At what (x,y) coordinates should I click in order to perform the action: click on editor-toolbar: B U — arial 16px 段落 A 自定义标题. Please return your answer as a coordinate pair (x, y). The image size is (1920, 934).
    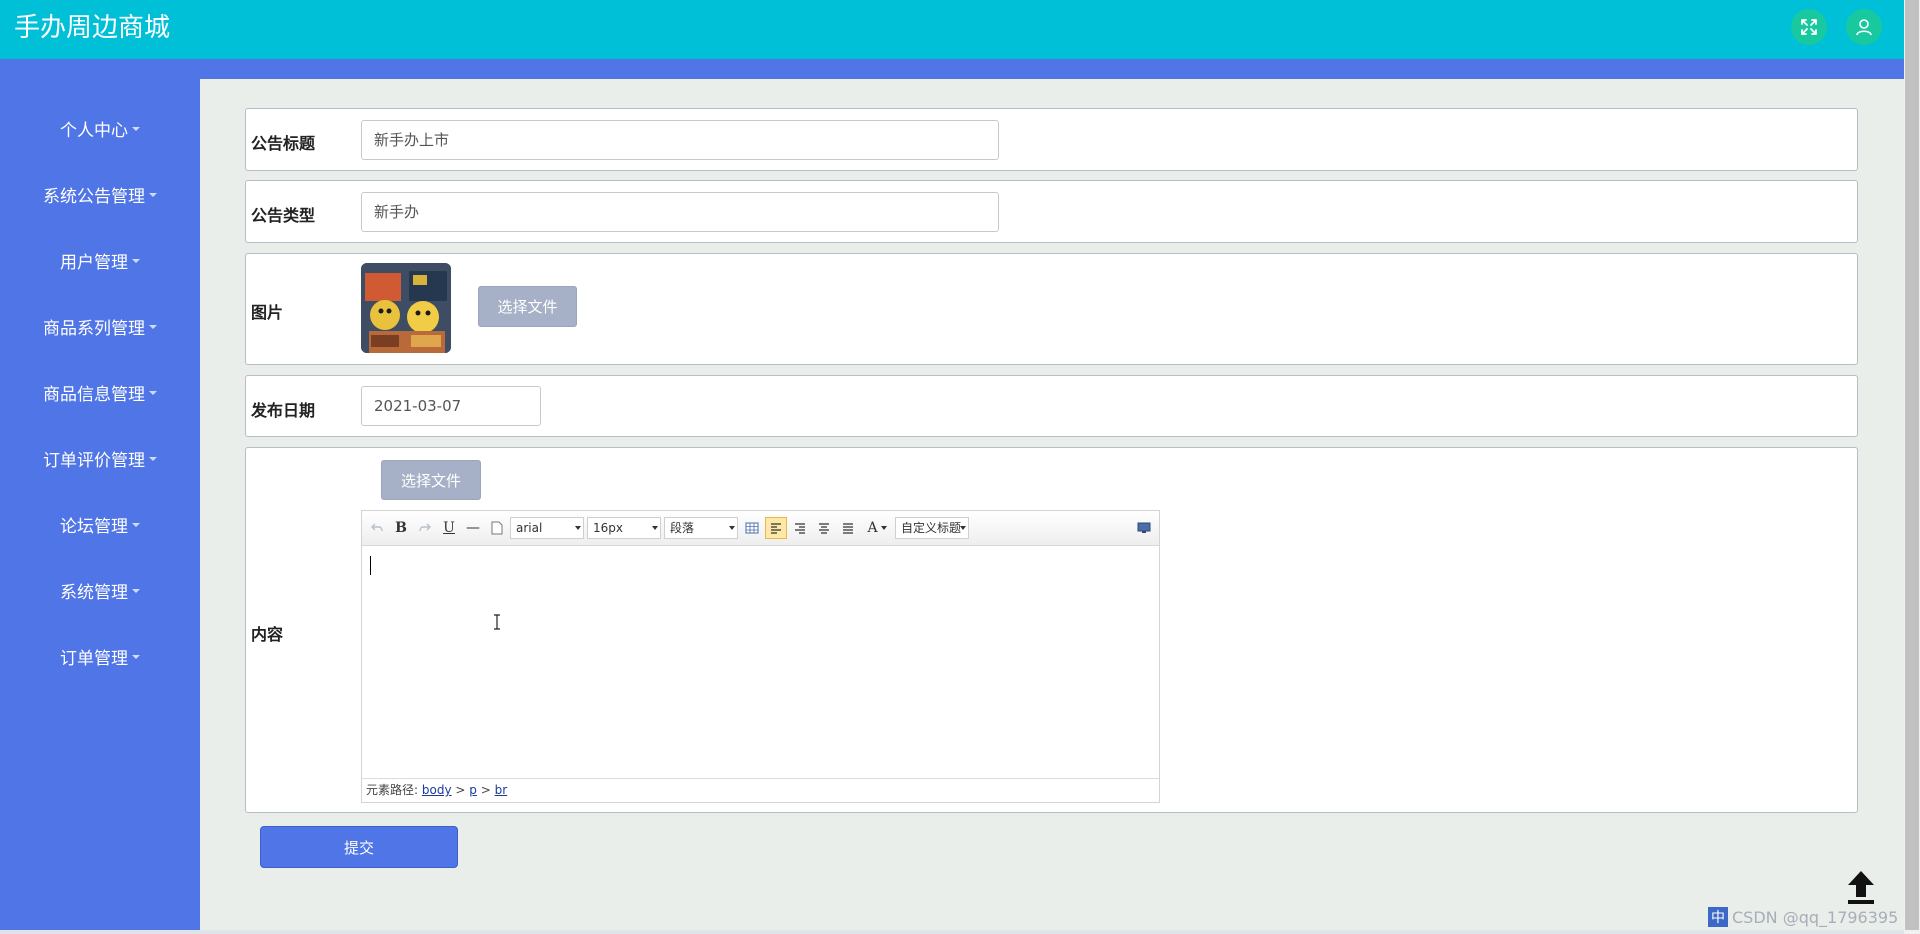
    Looking at the image, I should click on (760, 528).